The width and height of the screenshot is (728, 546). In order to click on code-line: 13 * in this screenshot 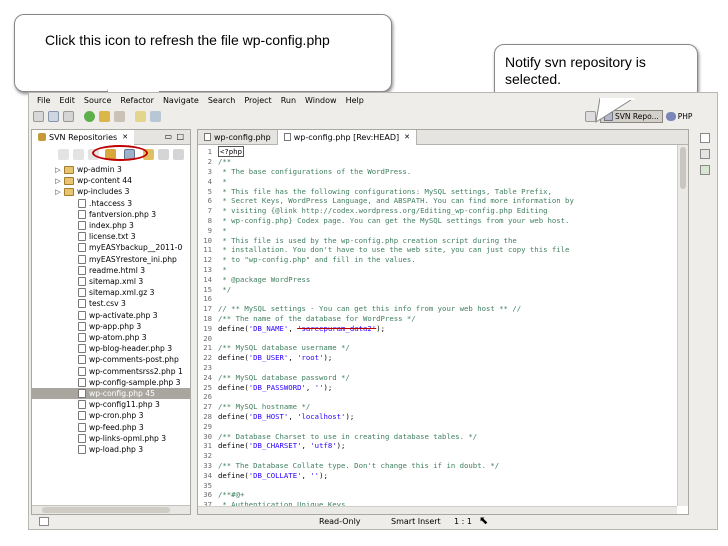, I will do `click(437, 270)`.